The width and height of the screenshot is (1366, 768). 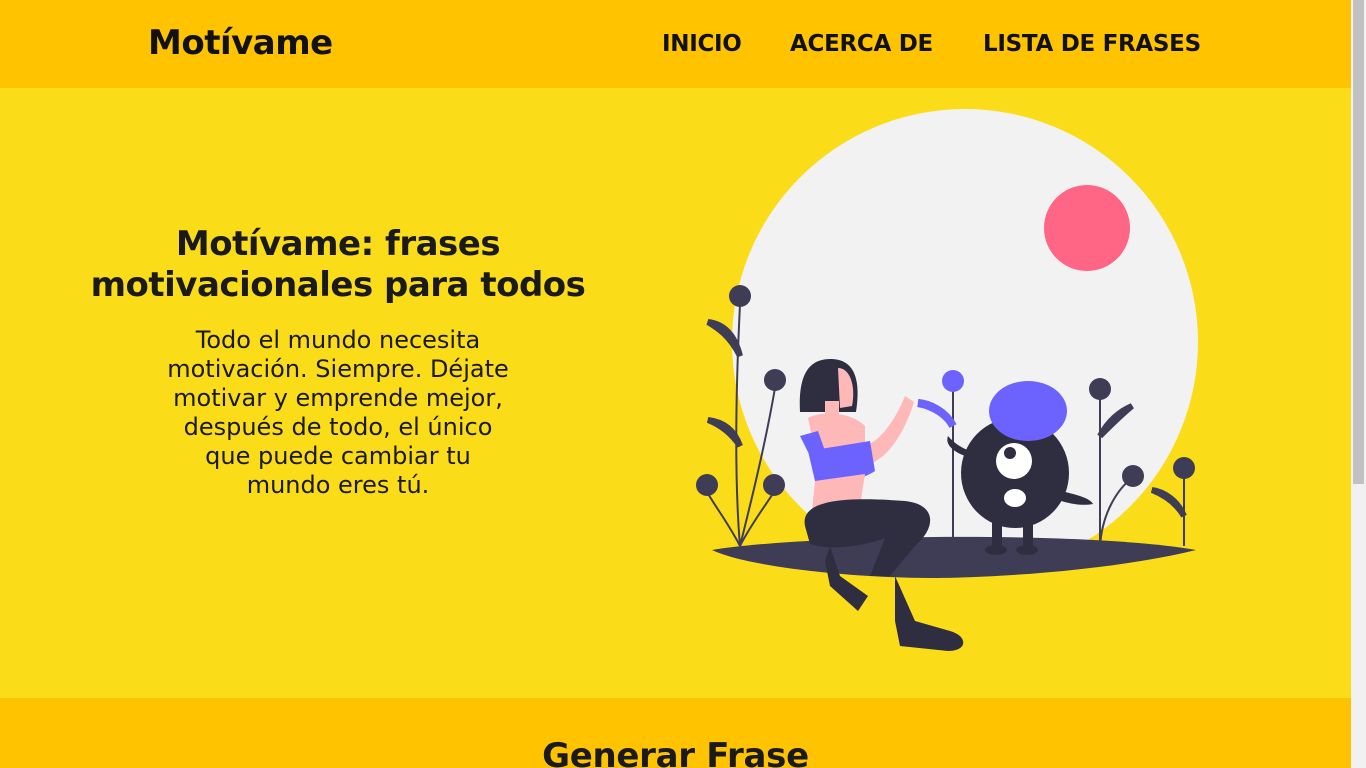 What do you see at coordinates (1358, 242) in the screenshot?
I see `scrollbar-thumb` at bounding box center [1358, 242].